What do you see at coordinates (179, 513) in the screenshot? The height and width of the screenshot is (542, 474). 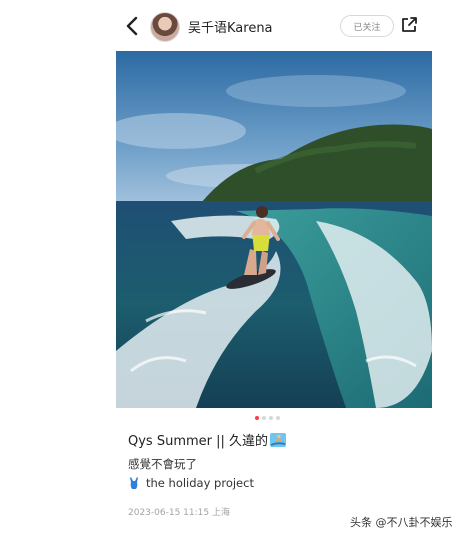 I see `post-meta: 2023-06-15 11:15 上海` at bounding box center [179, 513].